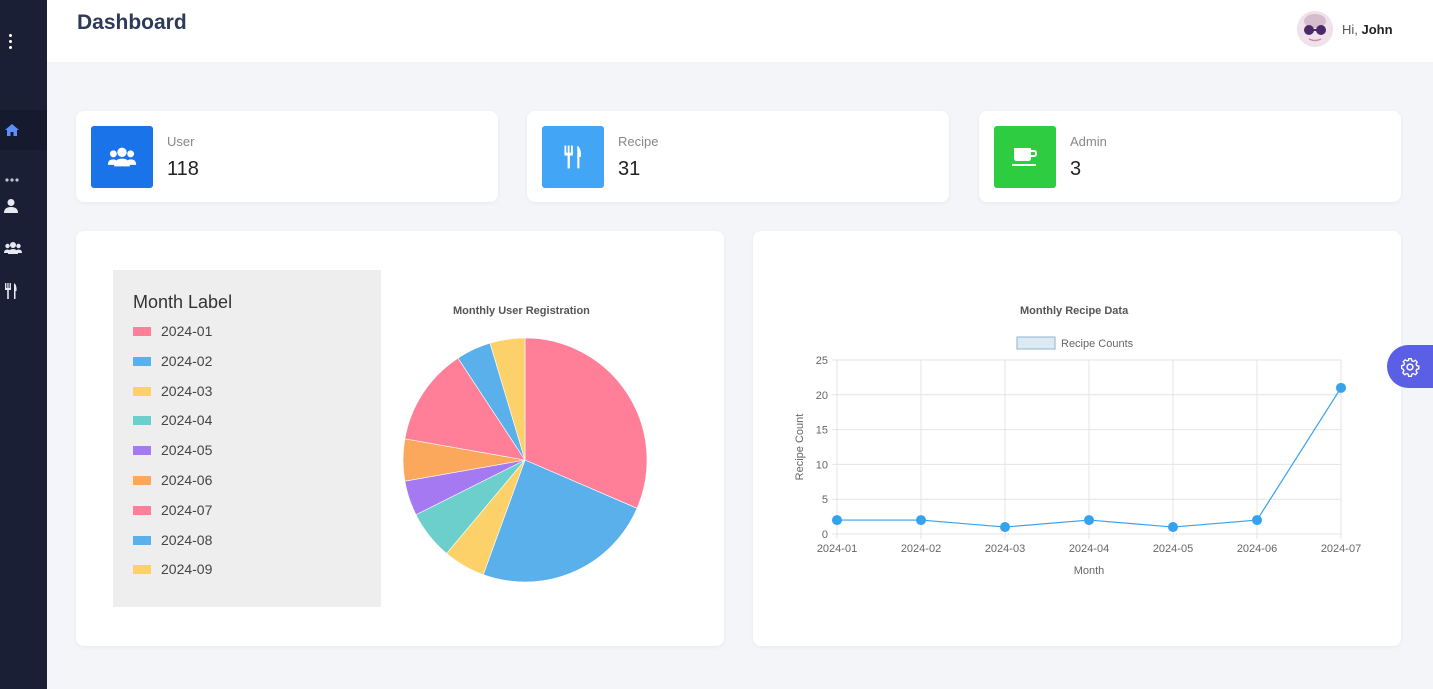 Image resolution: width=1433 pixels, height=689 pixels. What do you see at coordinates (187, 479) in the screenshot?
I see `legend-label: 2024-06` at bounding box center [187, 479].